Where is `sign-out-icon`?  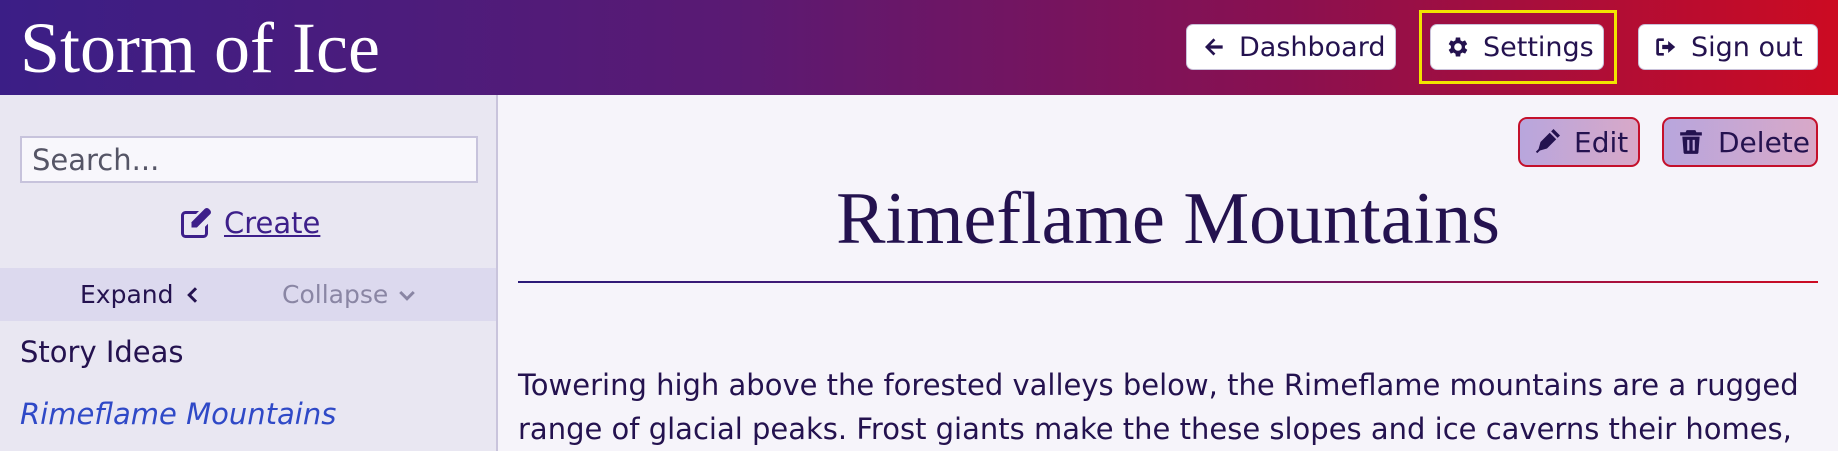 sign-out-icon is located at coordinates (1666, 47).